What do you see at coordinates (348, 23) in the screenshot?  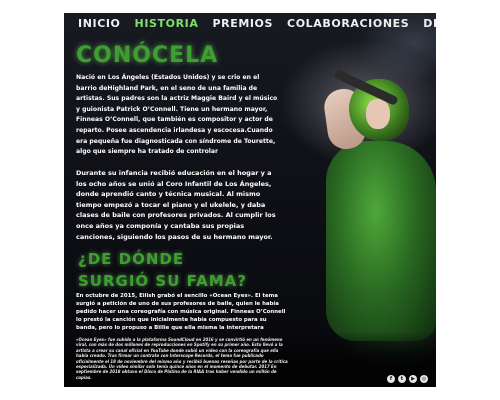 I see `nav-colaboraciones: COLABORACIONES` at bounding box center [348, 23].